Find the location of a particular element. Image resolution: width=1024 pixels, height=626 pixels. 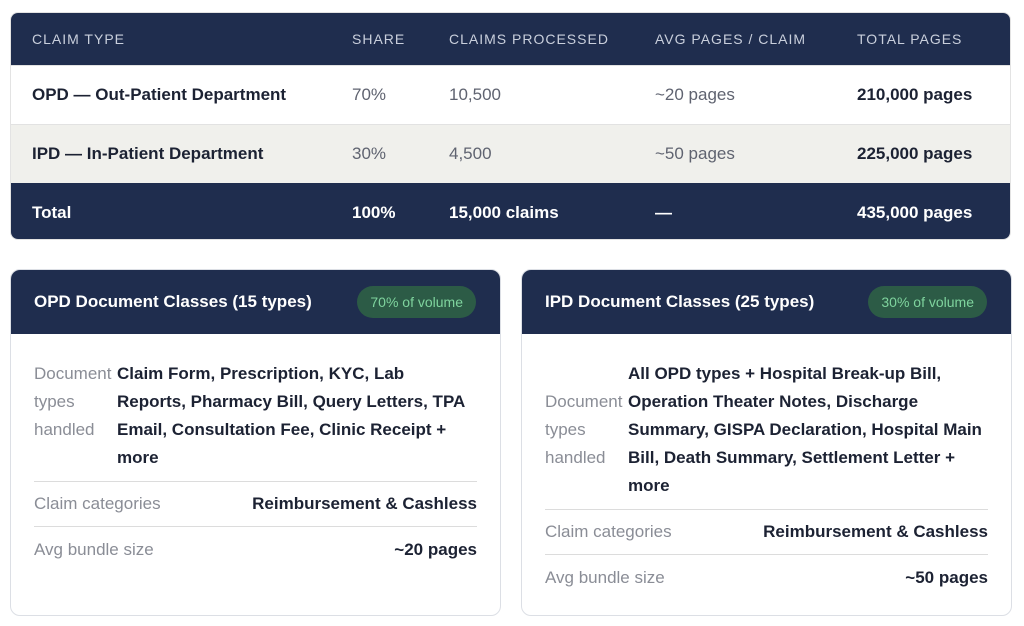

ipd-bundle-label: Avg bundle size is located at coordinates (605, 577).